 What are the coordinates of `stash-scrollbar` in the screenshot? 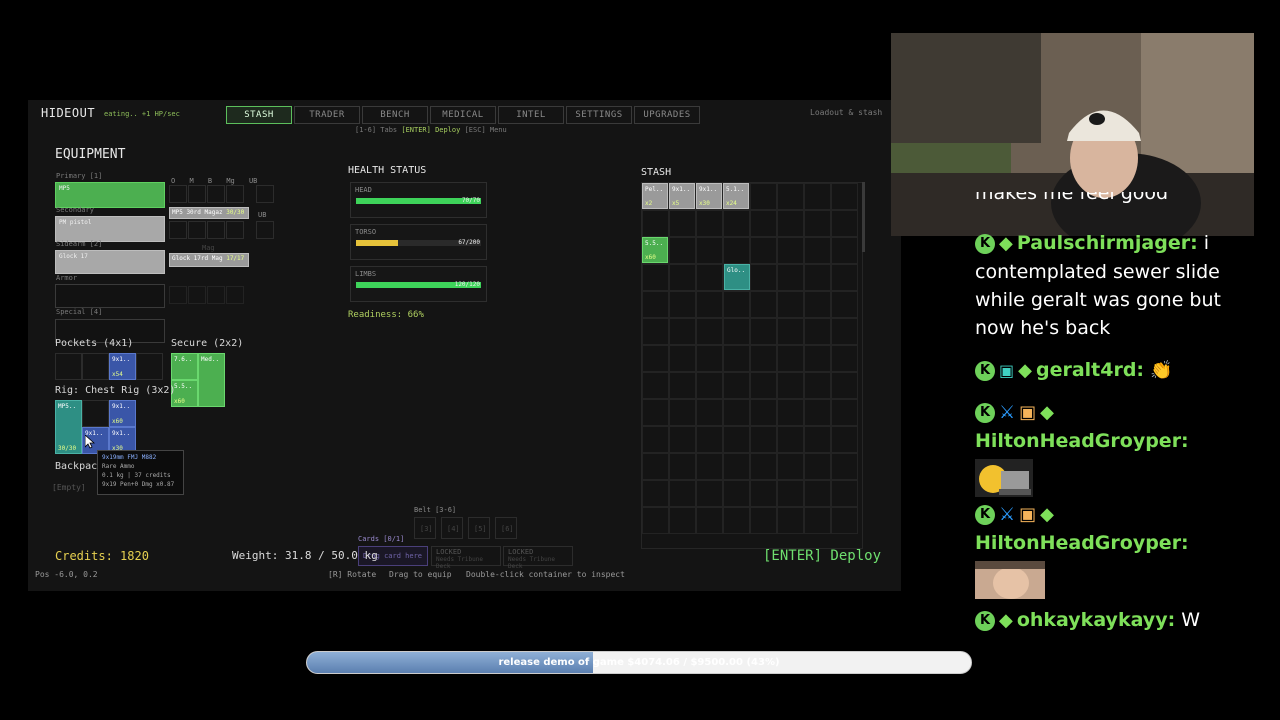 It's located at (863, 217).